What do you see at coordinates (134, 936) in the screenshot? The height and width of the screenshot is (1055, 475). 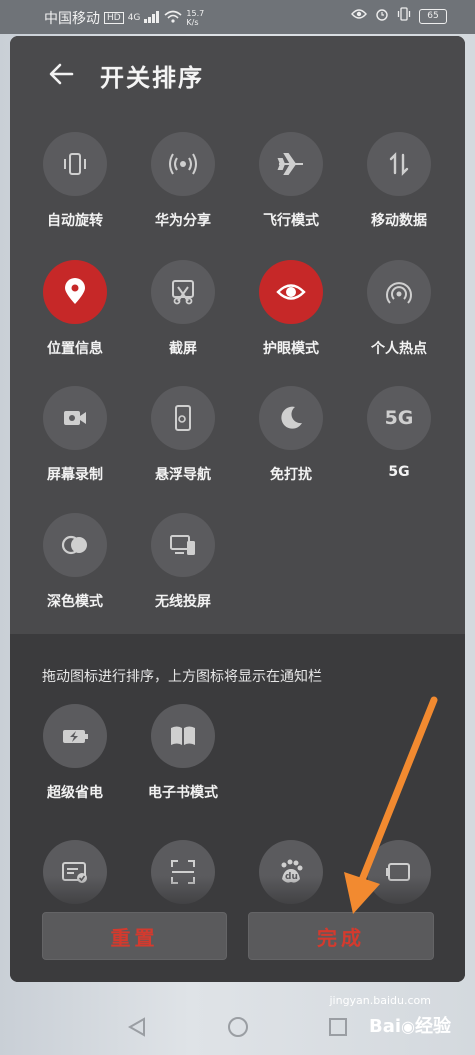 I see `reset-button: 重置` at bounding box center [134, 936].